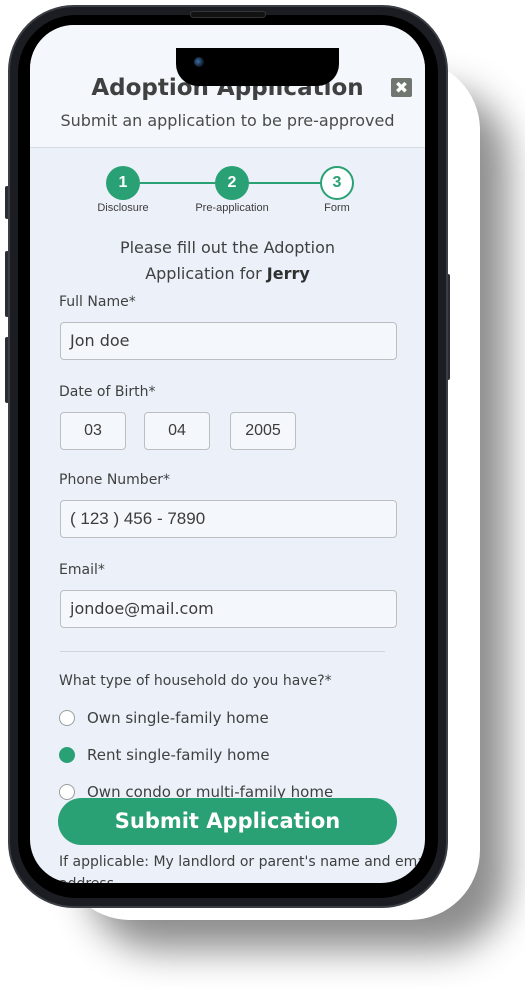 Image resolution: width=525 pixels, height=988 pixels. Describe the element at coordinates (206, 273) in the screenshot. I see `intro-line-2-prefix: Application for` at that location.